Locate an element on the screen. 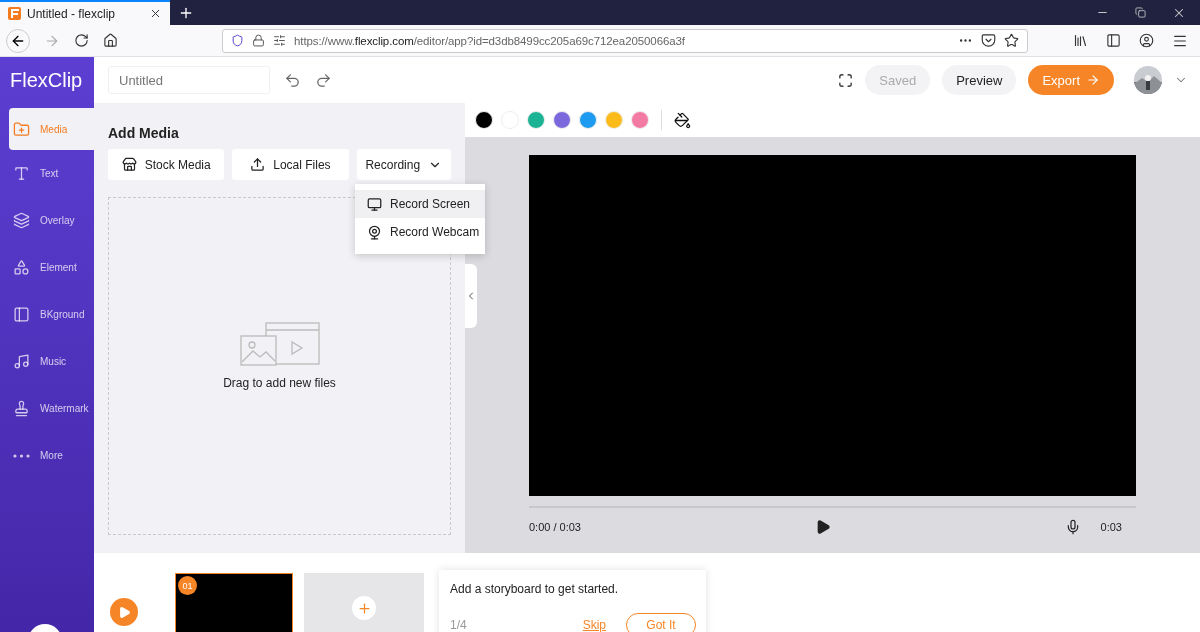 This screenshot has width=1200, height=632. media-source-button: Recording is located at coordinates (403, 164).